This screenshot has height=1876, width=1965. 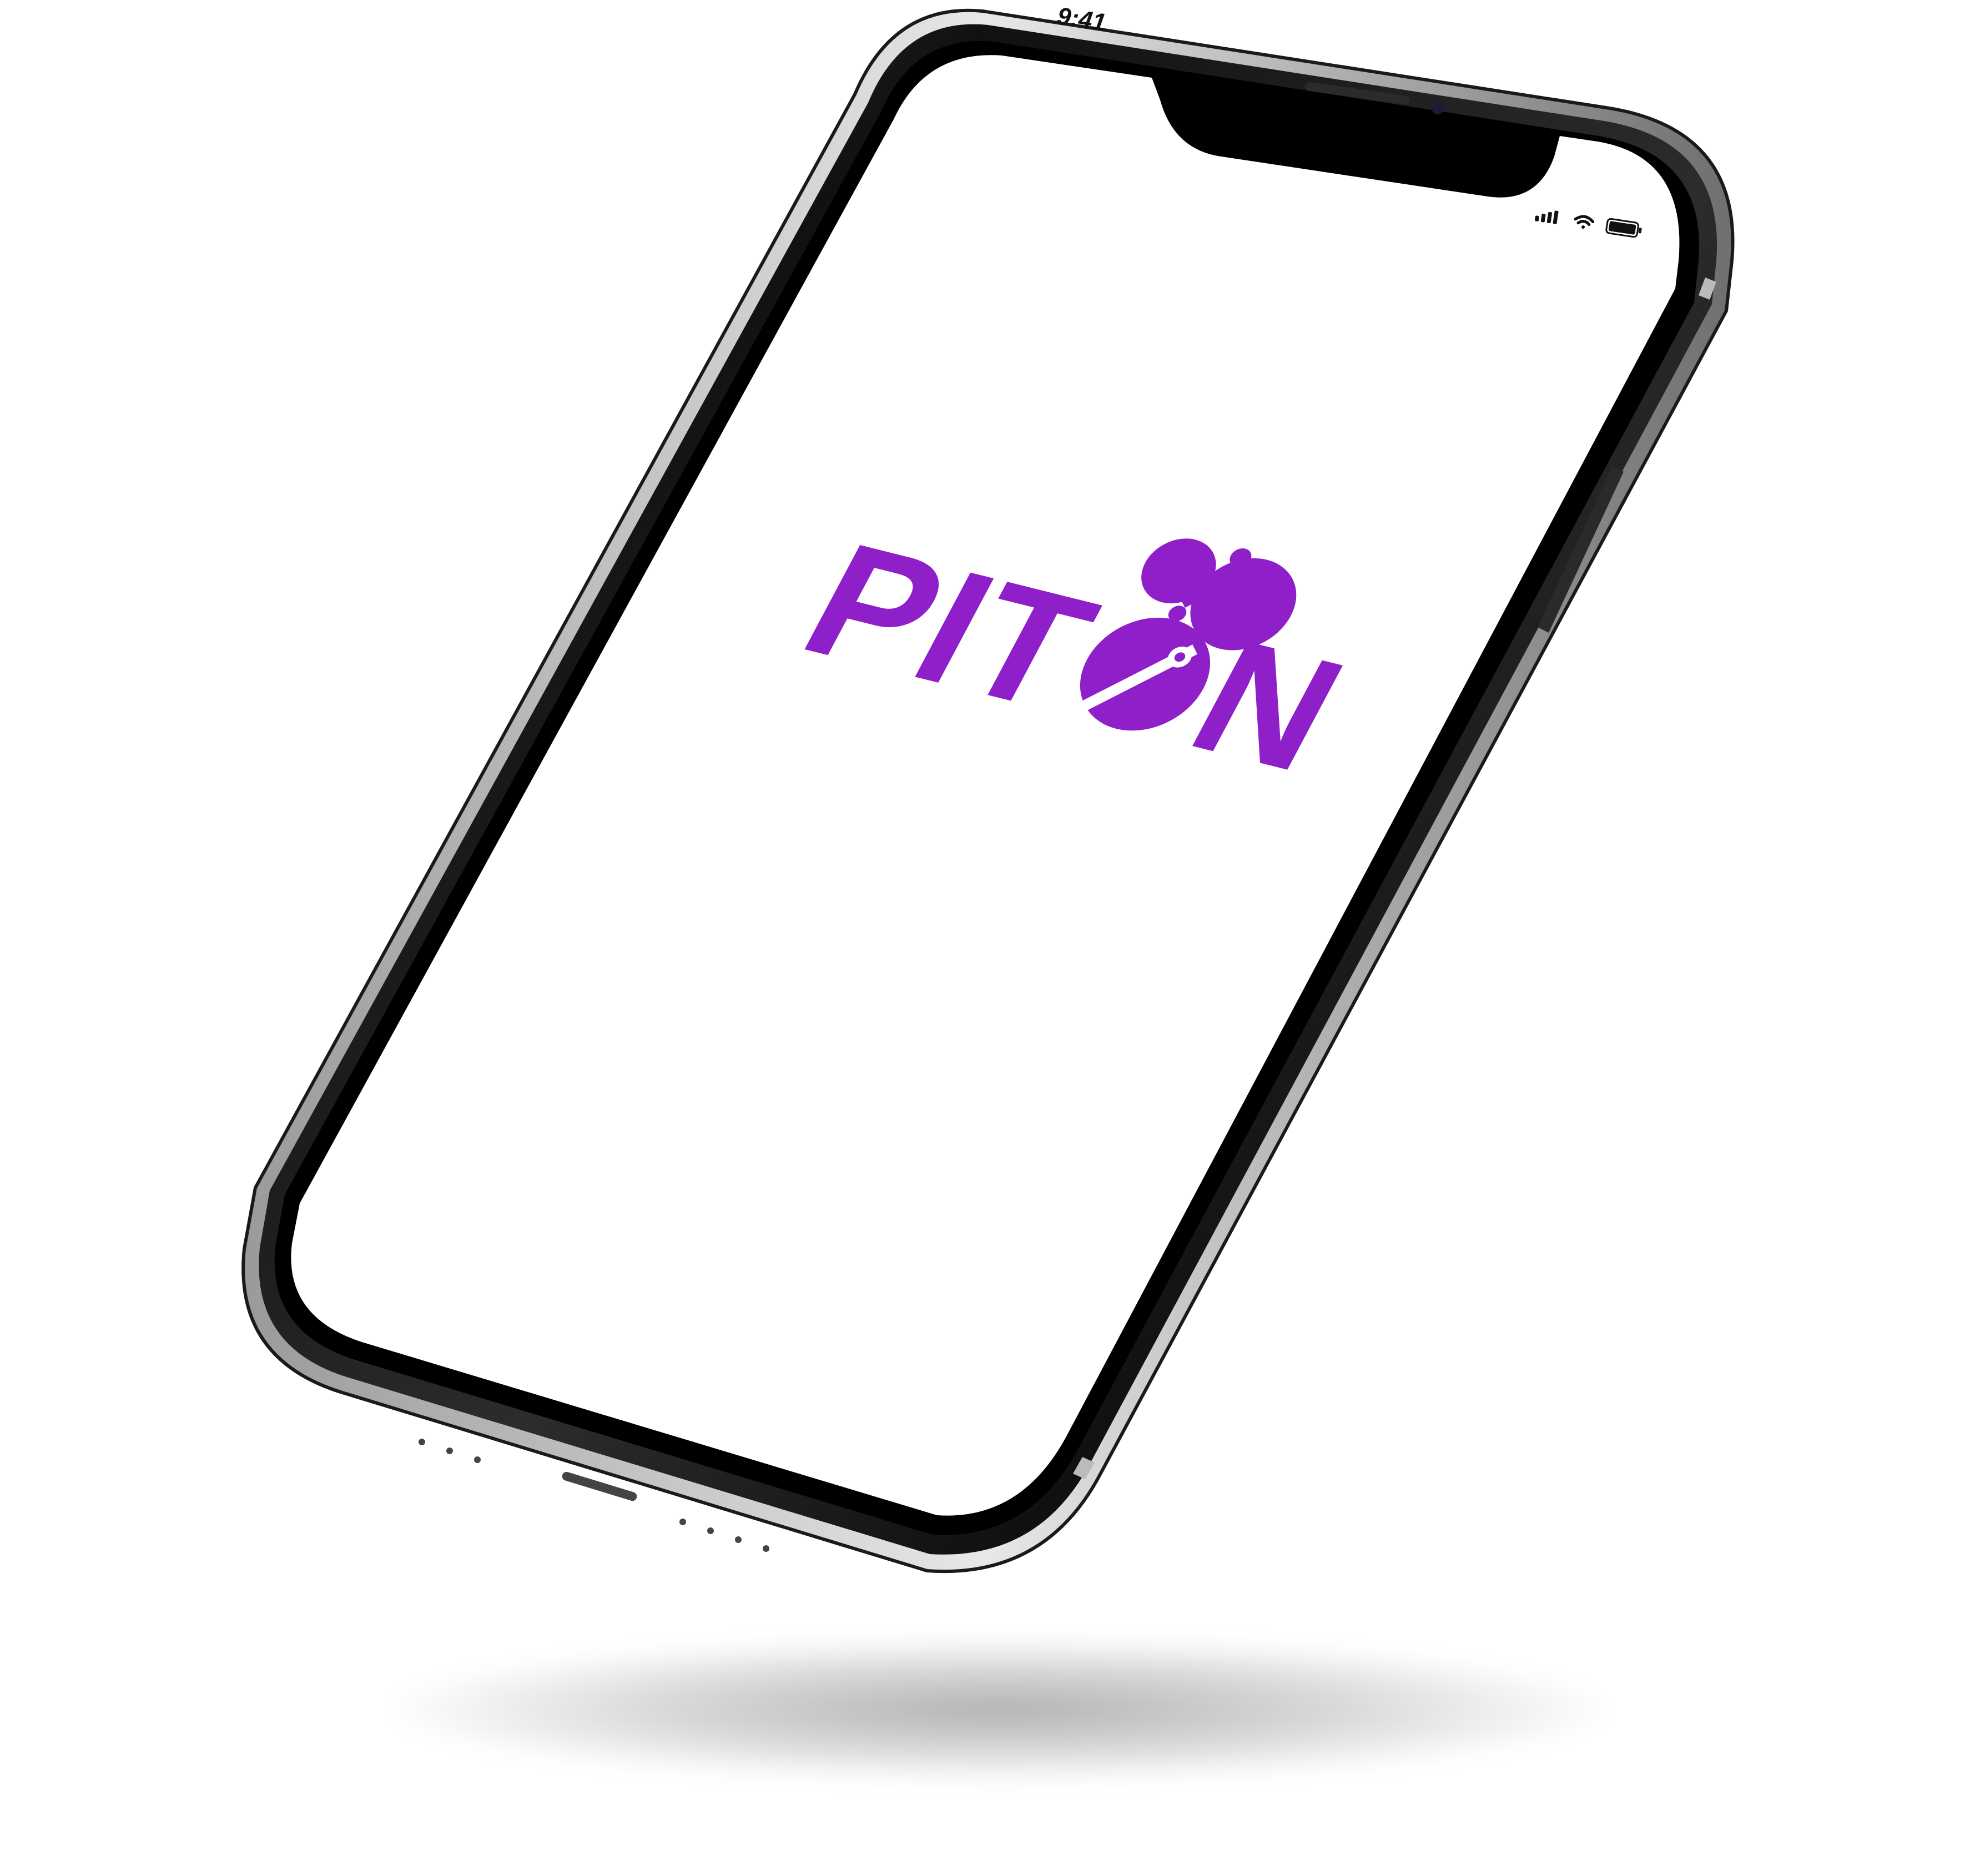 I want to click on front-camera-icon, so click(x=1437, y=108).